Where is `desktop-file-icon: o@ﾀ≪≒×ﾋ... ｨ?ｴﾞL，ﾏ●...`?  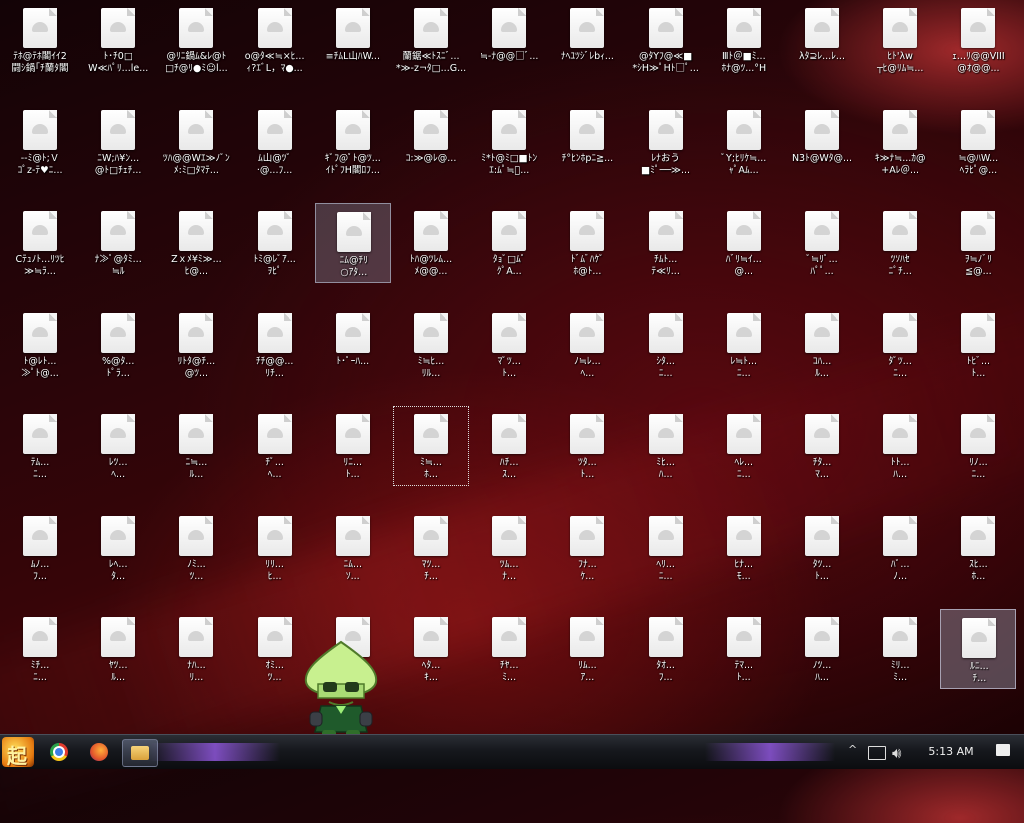 desktop-file-icon: o@ﾀ≪≒×ﾋ... ｨ?ｴﾞL，ﾏ●... is located at coordinates (275, 40).